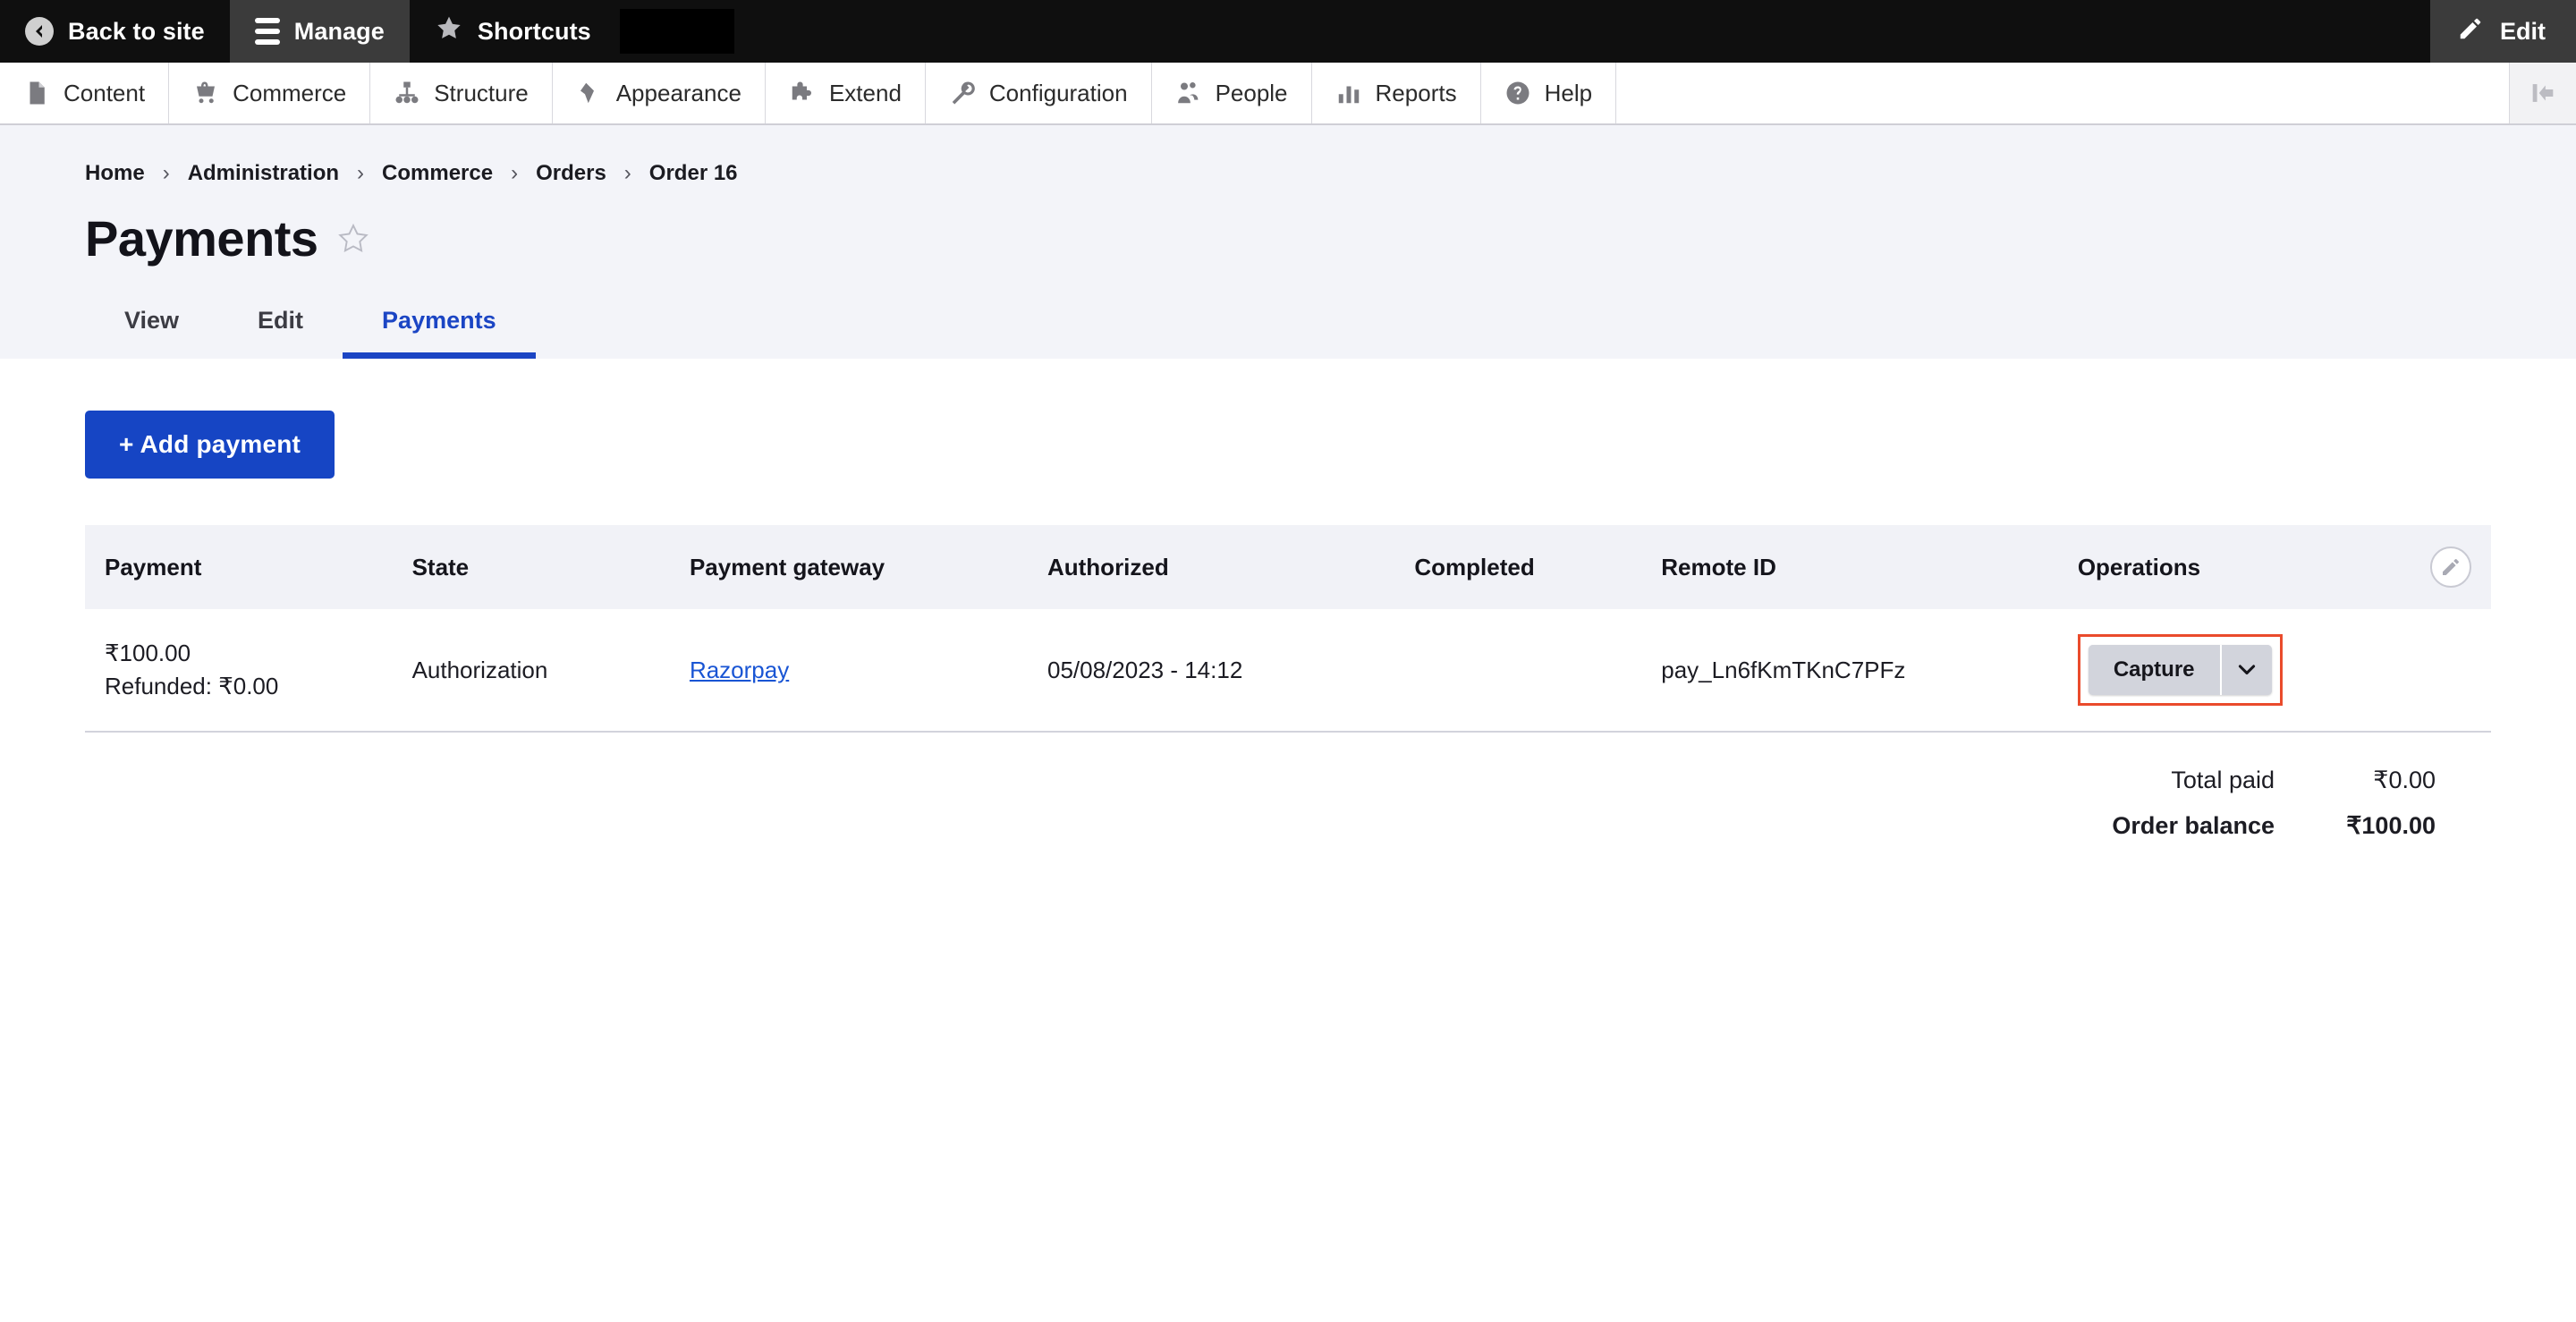 This screenshot has height=1322, width=2576. I want to click on column-header-operations: Operations, so click(2139, 566).